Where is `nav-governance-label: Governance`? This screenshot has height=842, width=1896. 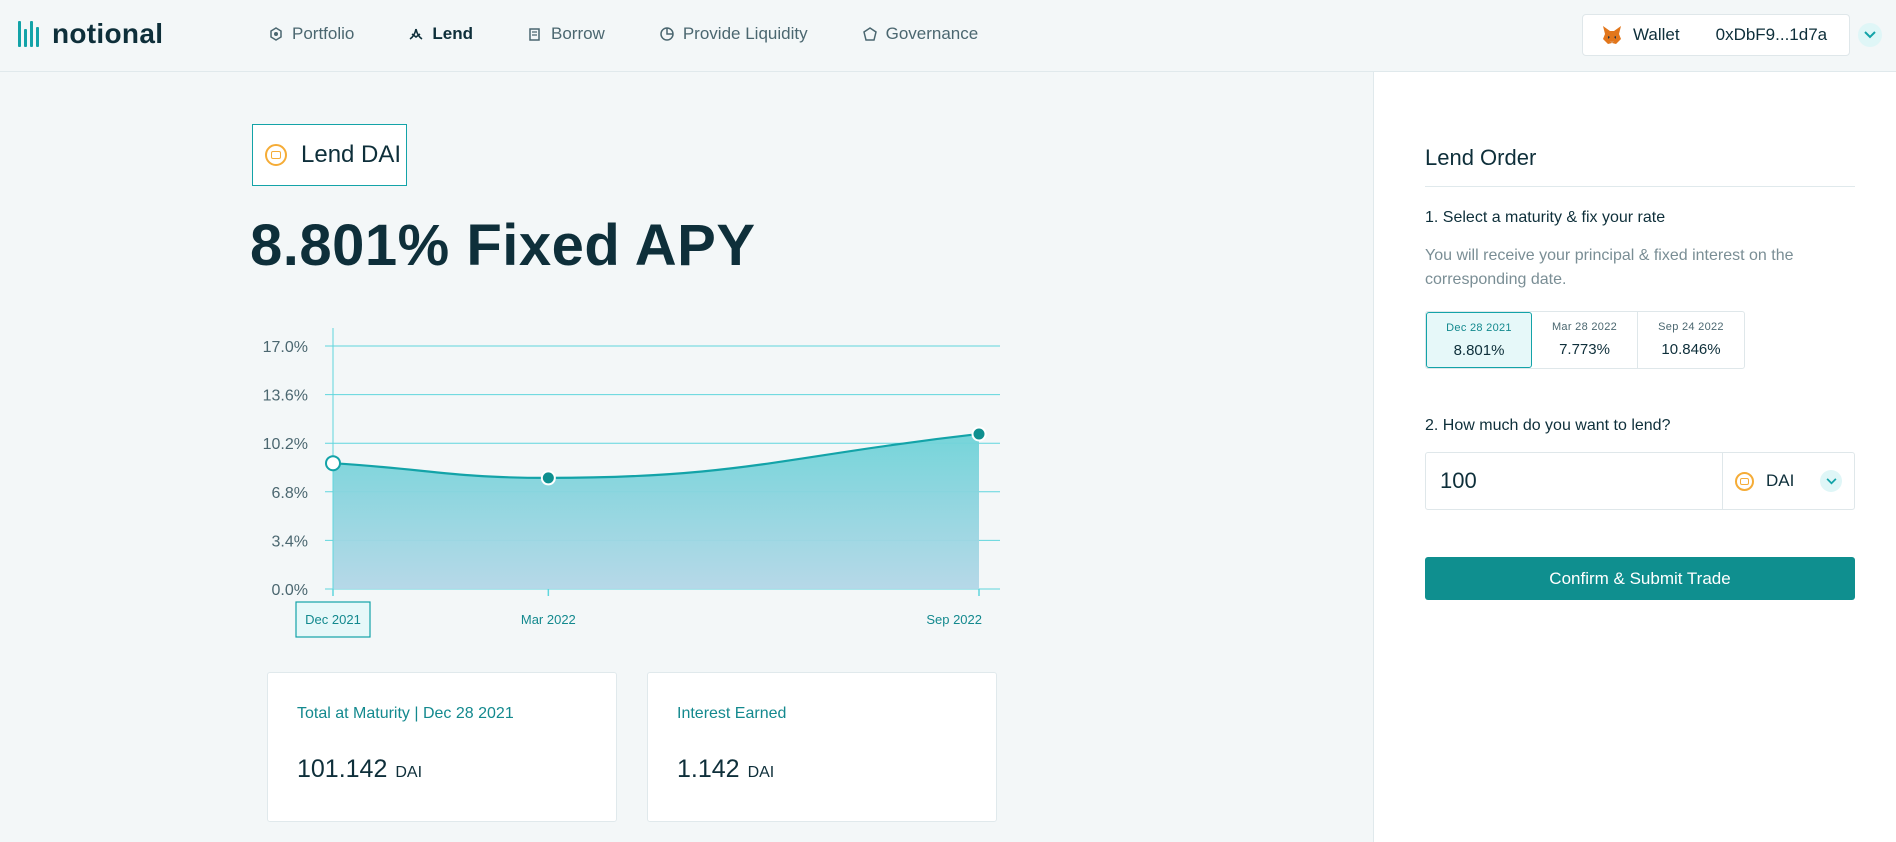 nav-governance-label: Governance is located at coordinates (932, 33).